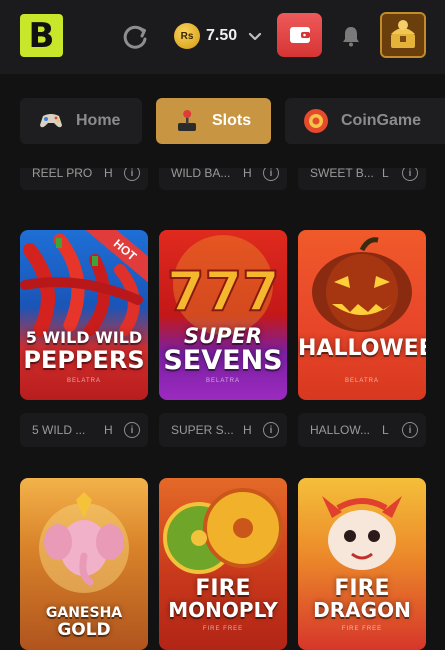 This screenshot has width=445, height=650. I want to click on brand-logo: B, so click(41, 35).